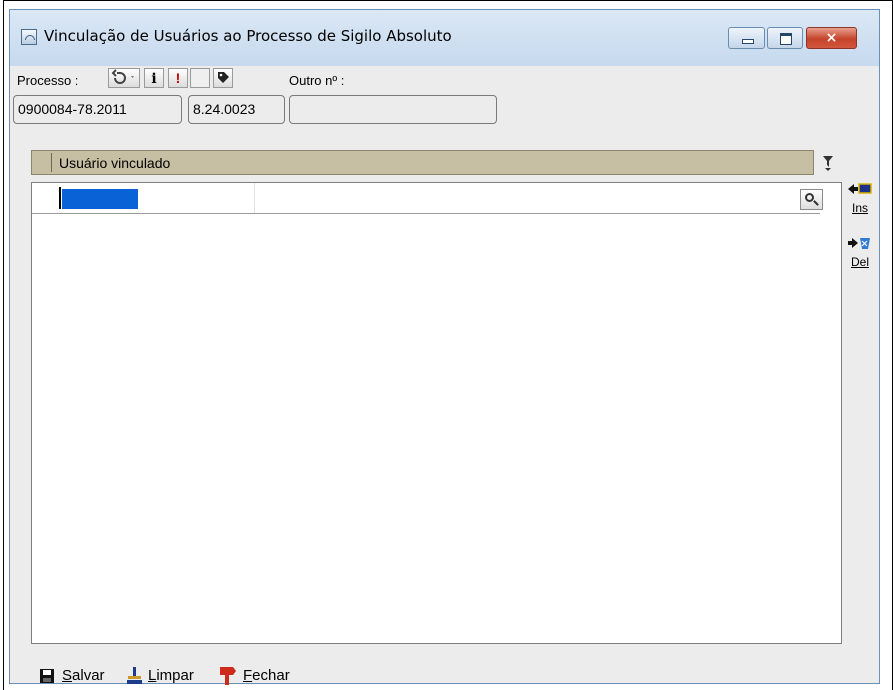 The width and height of the screenshot is (893, 690). I want to click on table-row, so click(426, 198).